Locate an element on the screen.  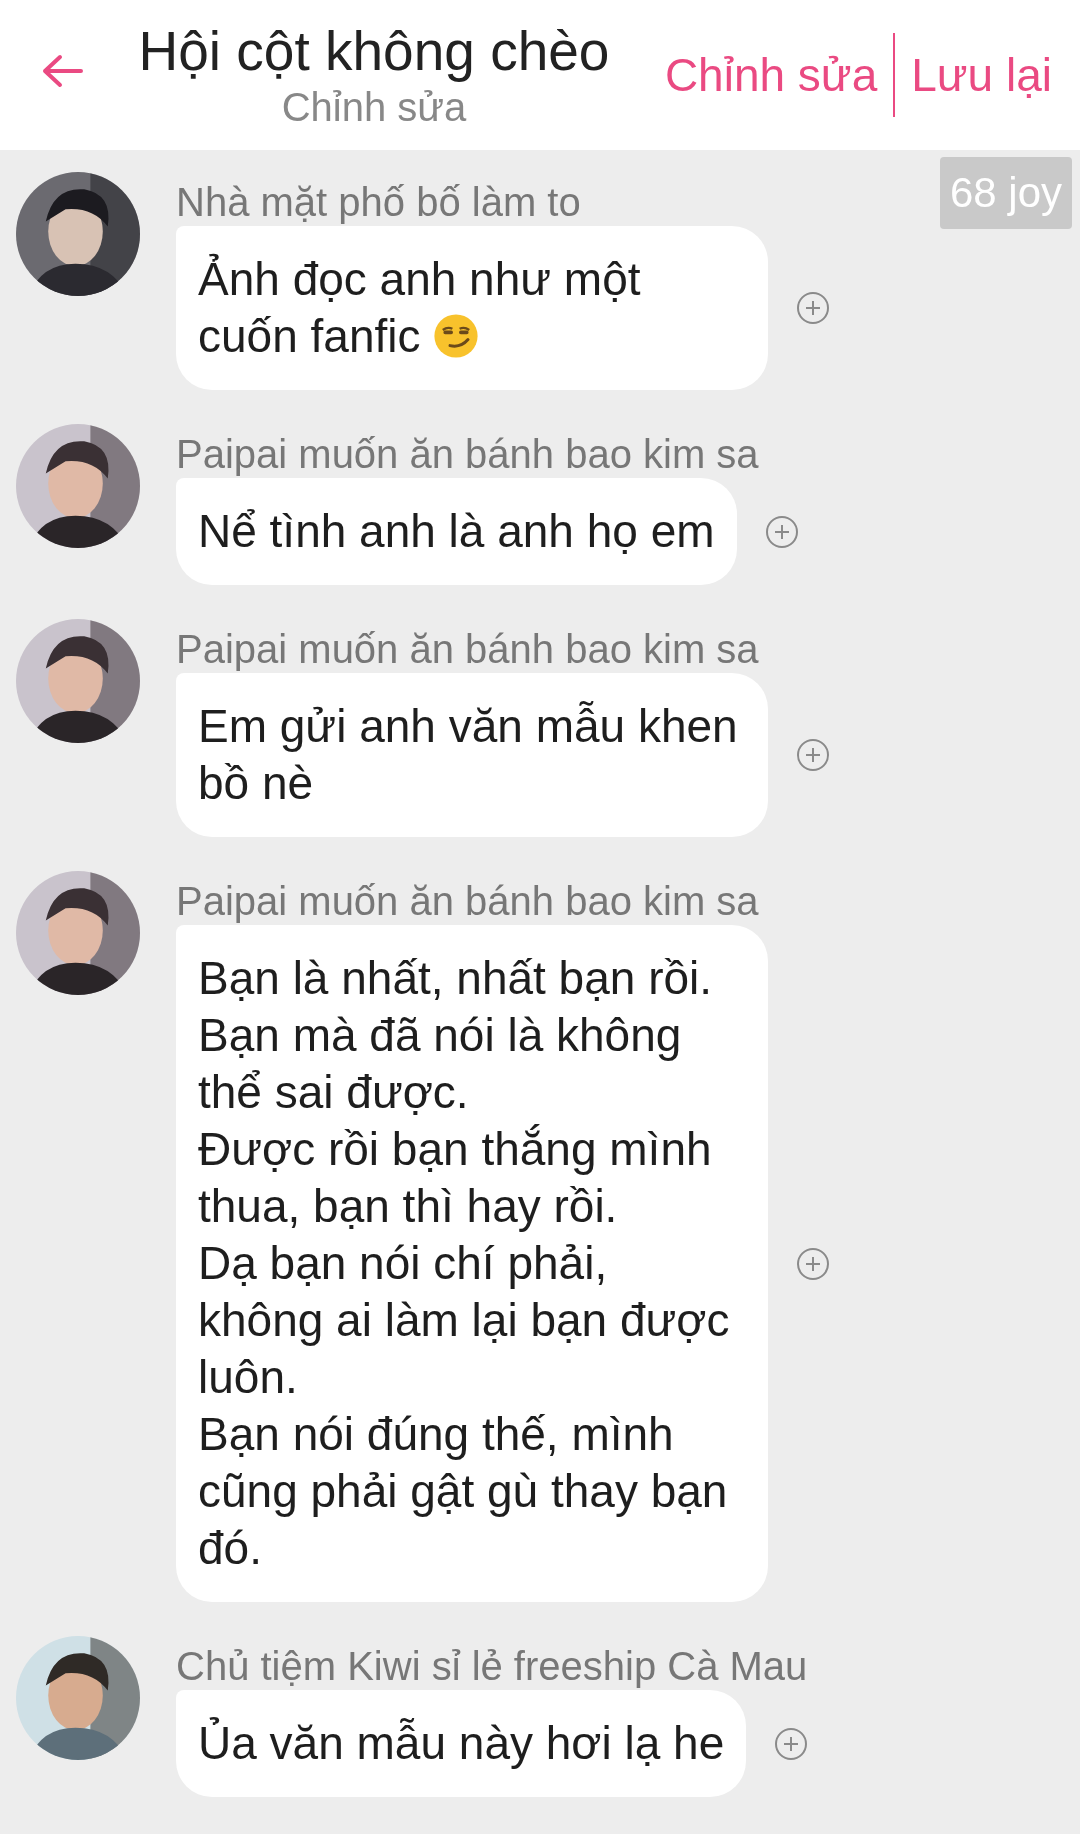
smirk-face-icon is located at coordinates (456, 336).